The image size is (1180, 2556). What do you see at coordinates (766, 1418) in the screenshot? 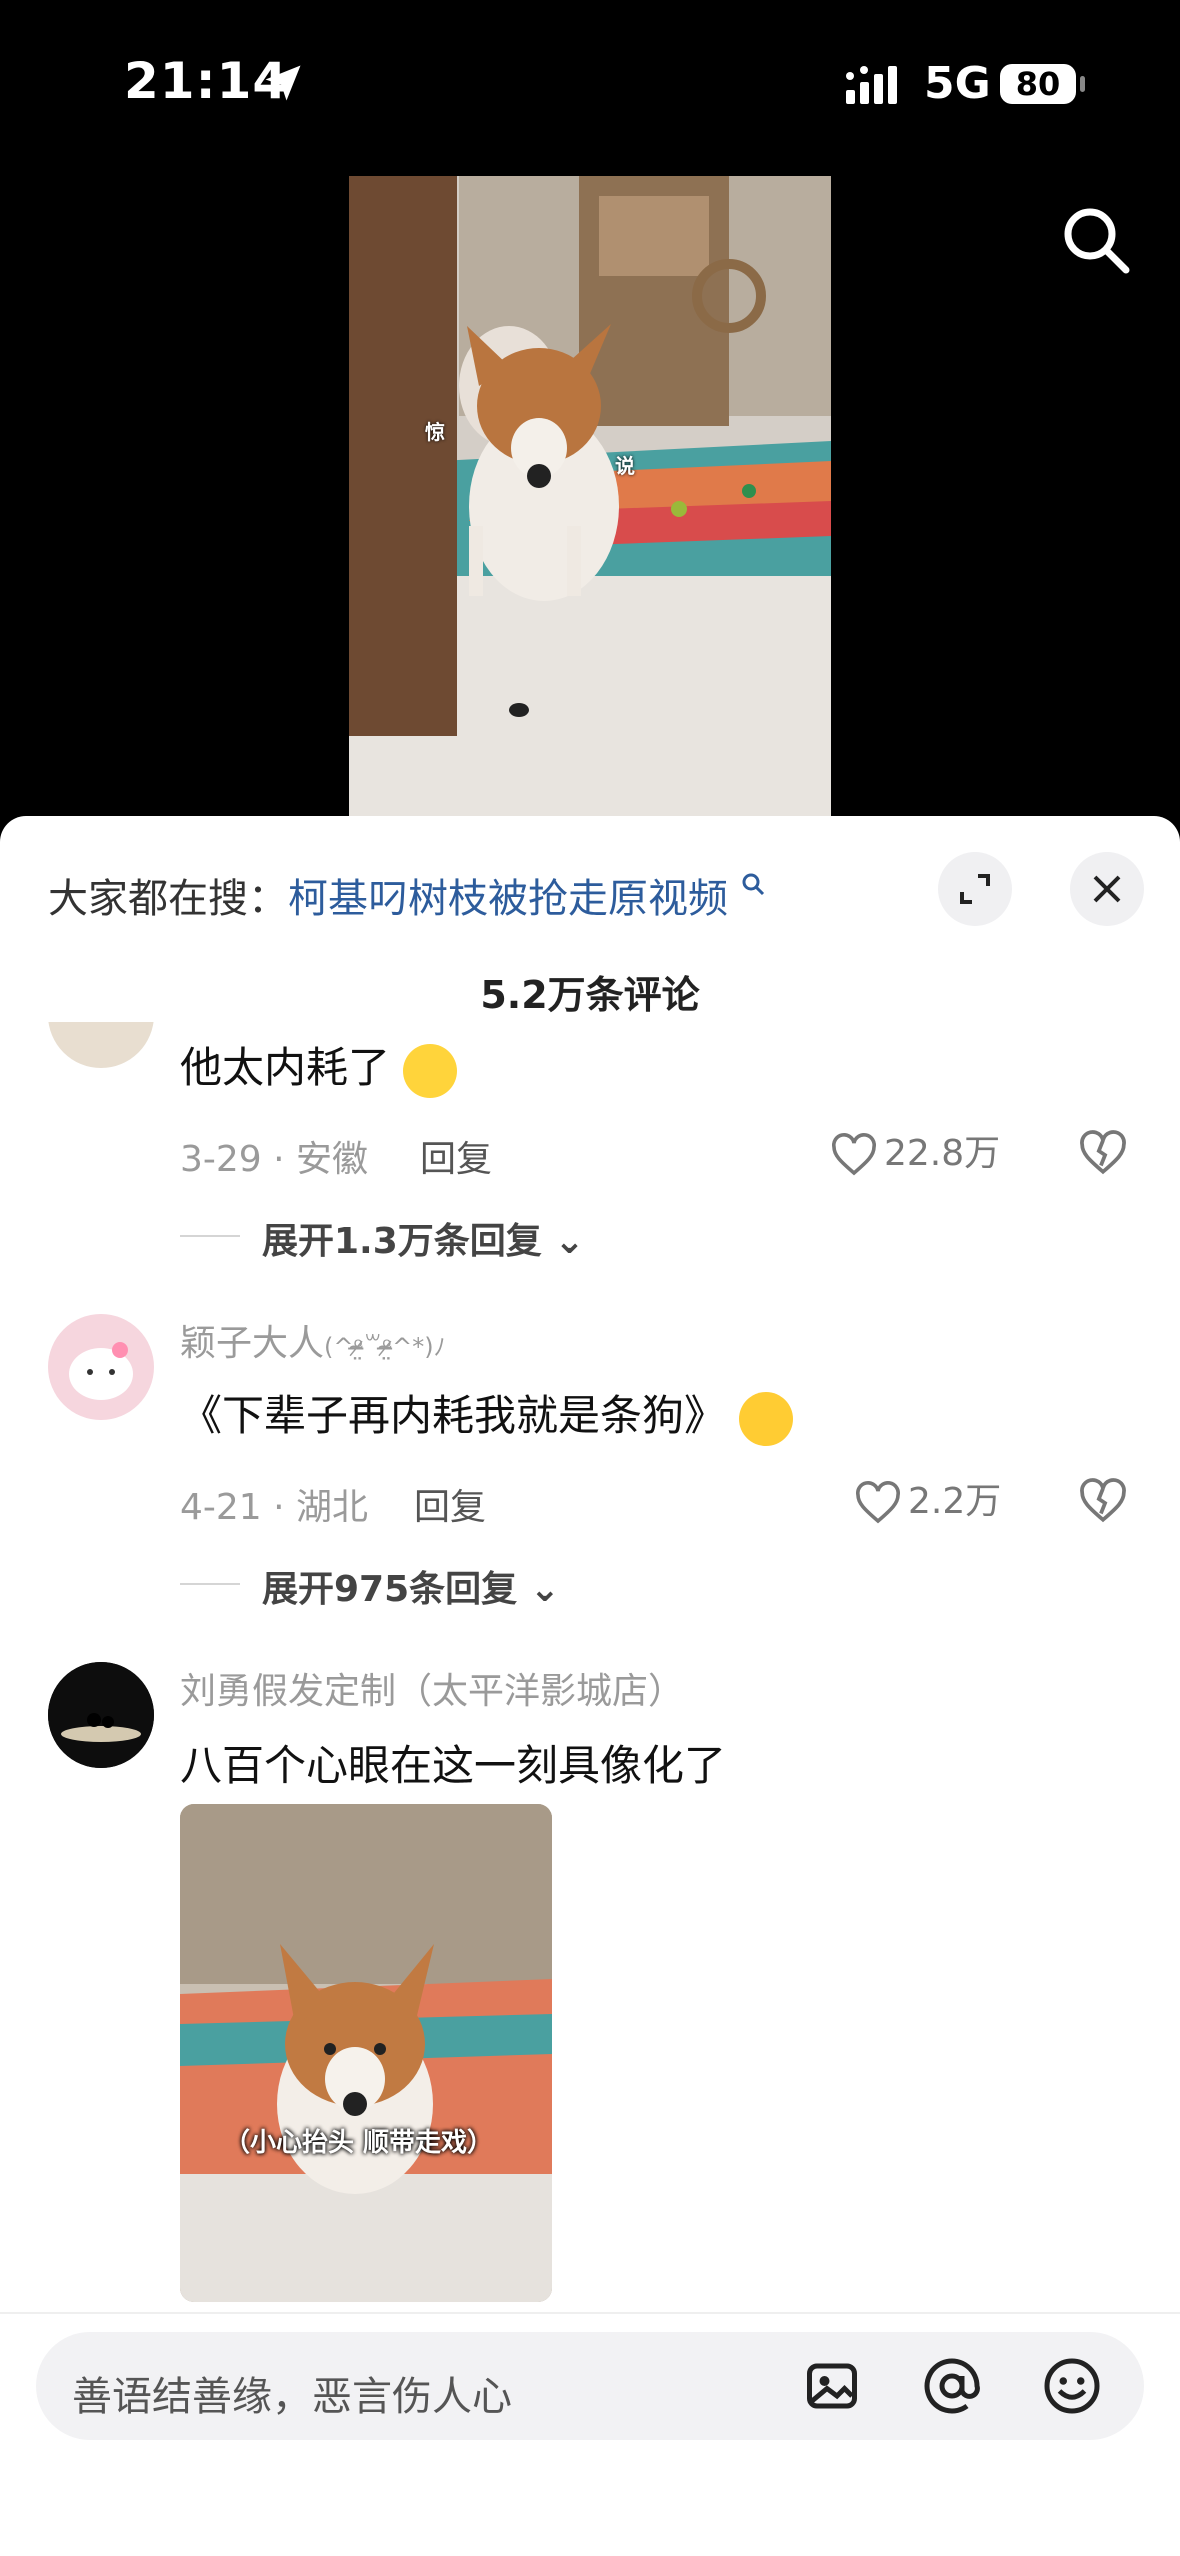
I see `wink-emoji-icon` at bounding box center [766, 1418].